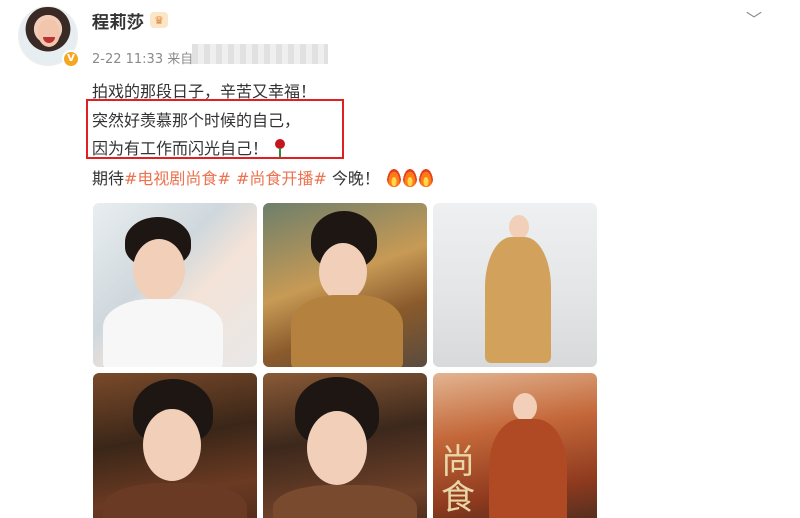  Describe the element at coordinates (458, 480) in the screenshot. I see `poster-title-glyph: 尚 食` at that location.